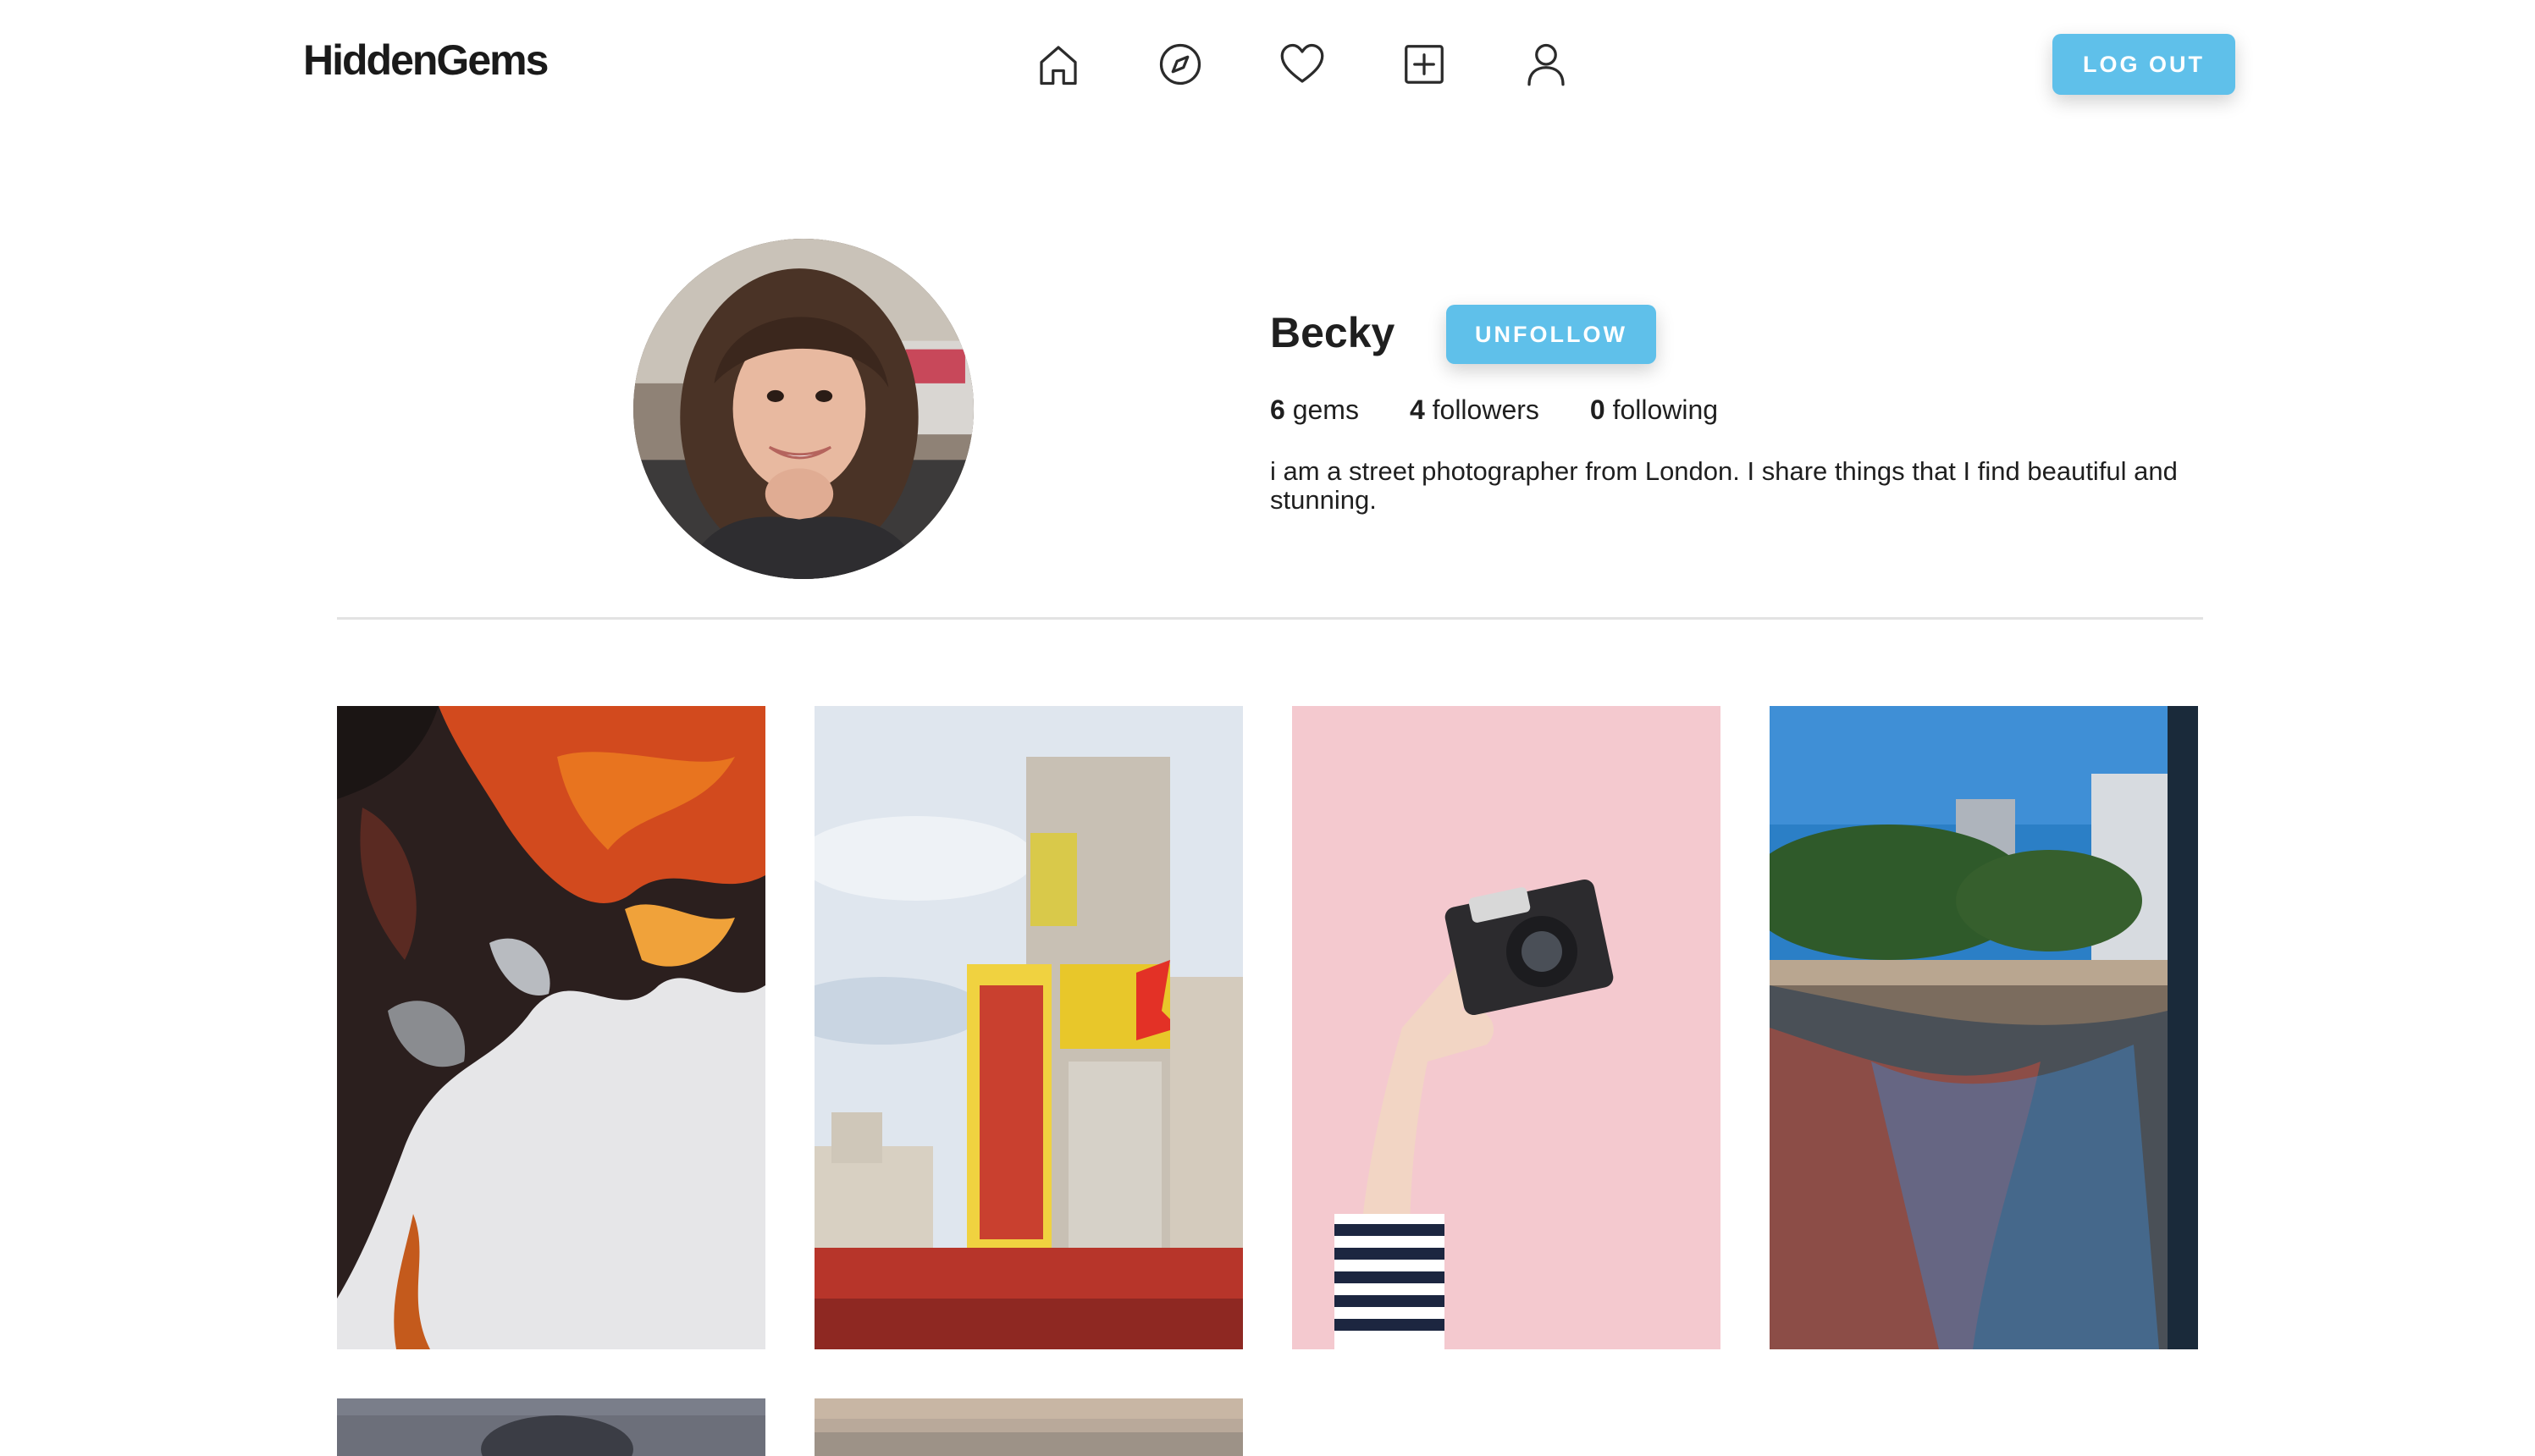 The image size is (2535, 1456). I want to click on avatar, so click(803, 409).